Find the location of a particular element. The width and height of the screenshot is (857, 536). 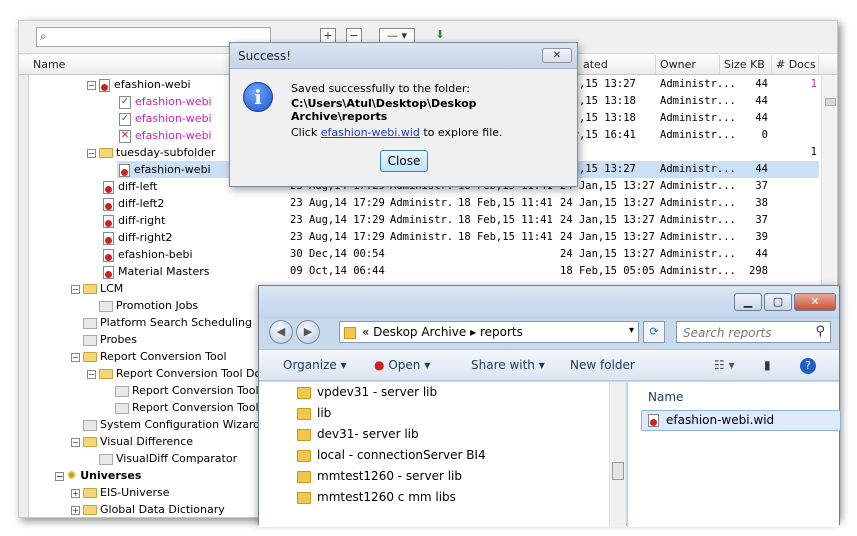

col-docs: # Docs is located at coordinates (795, 65).